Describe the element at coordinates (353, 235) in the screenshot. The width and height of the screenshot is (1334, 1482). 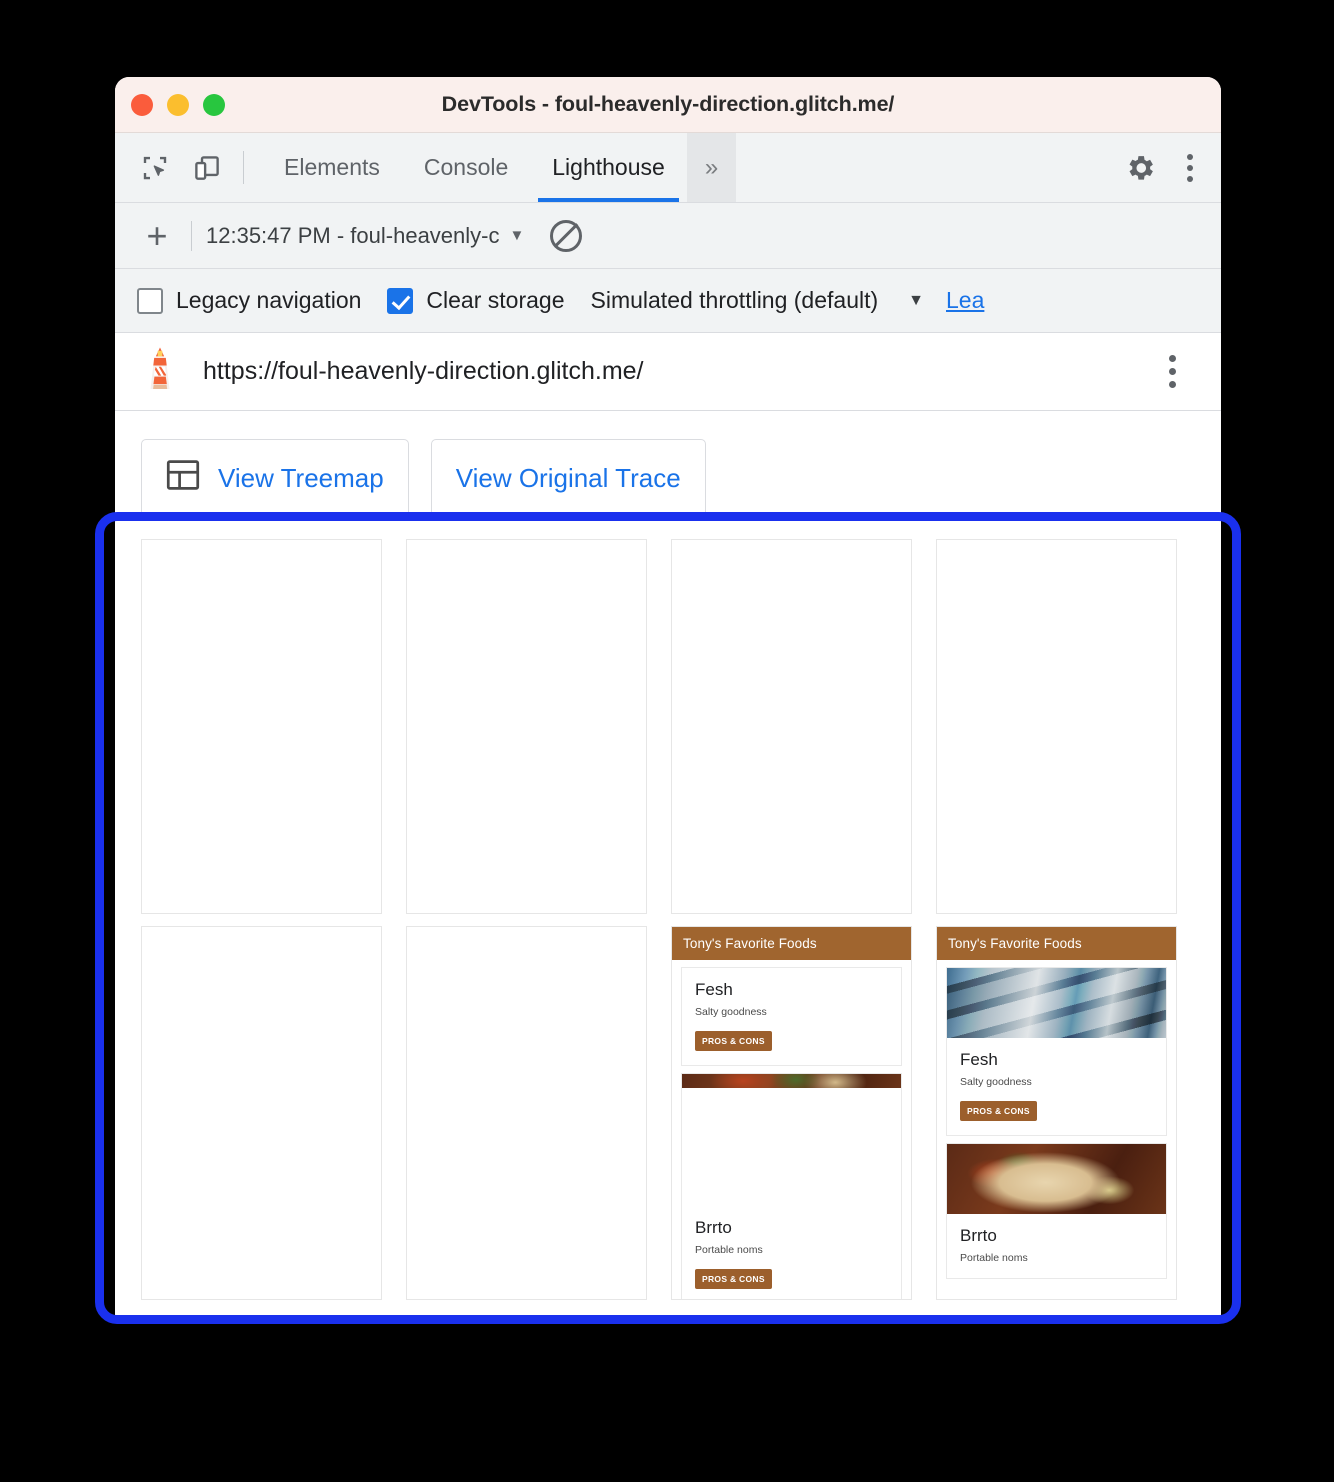
I see `report-selector-label: 12:35:47 PM - foul-heavenly-c` at that location.